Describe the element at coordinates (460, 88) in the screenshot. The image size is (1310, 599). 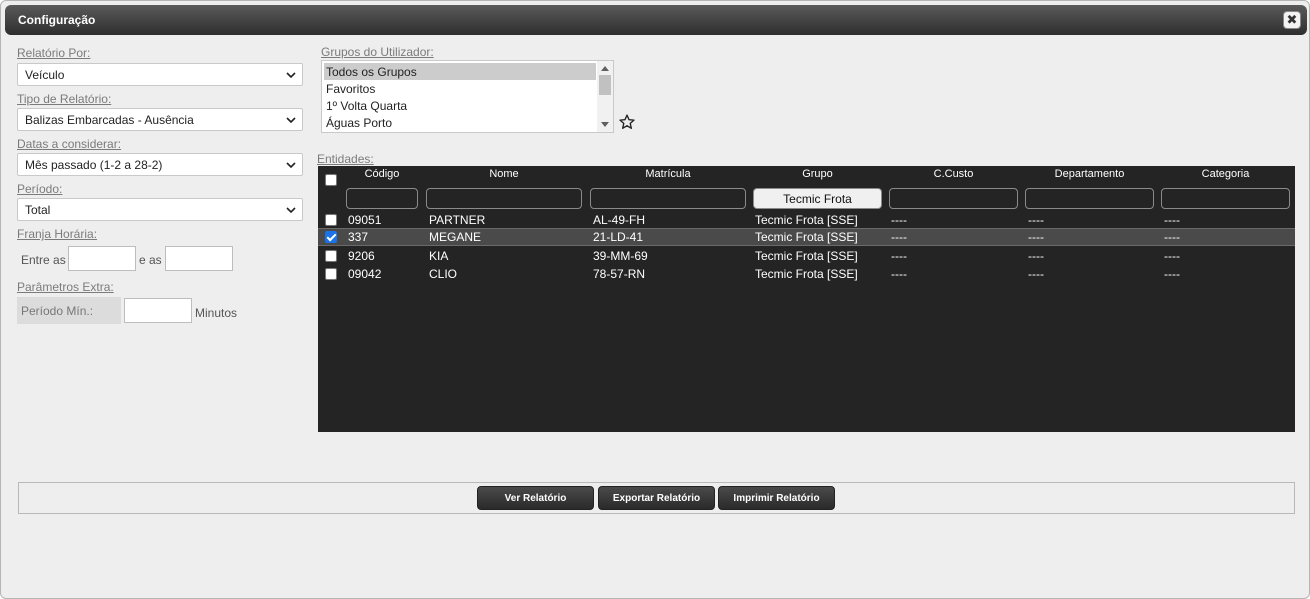
I see `grupos-list-item: Favoritos` at that location.